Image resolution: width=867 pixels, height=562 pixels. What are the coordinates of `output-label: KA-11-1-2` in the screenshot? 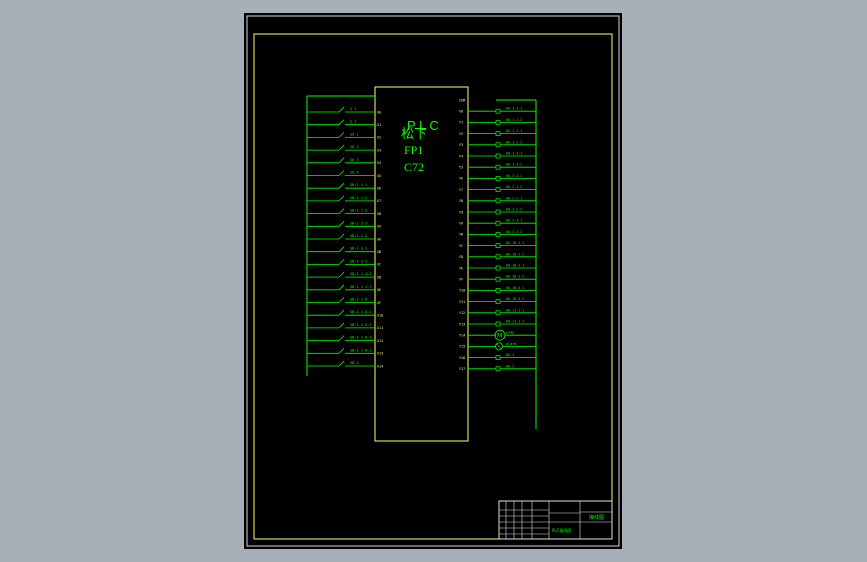 It's located at (515, 322).